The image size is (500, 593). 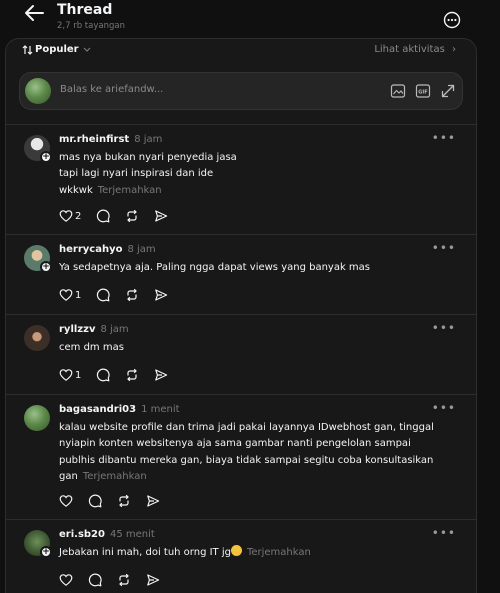 What do you see at coordinates (136, 174) in the screenshot?
I see `comment-line: tapi lagi nyari inspirasi dan ide` at bounding box center [136, 174].